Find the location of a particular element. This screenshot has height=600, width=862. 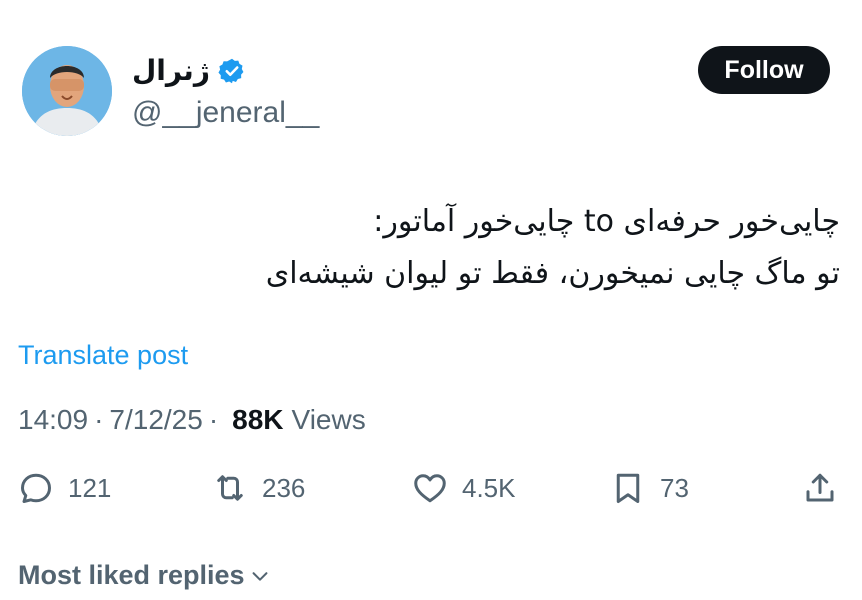

reply-count: 121 is located at coordinates (90, 487).